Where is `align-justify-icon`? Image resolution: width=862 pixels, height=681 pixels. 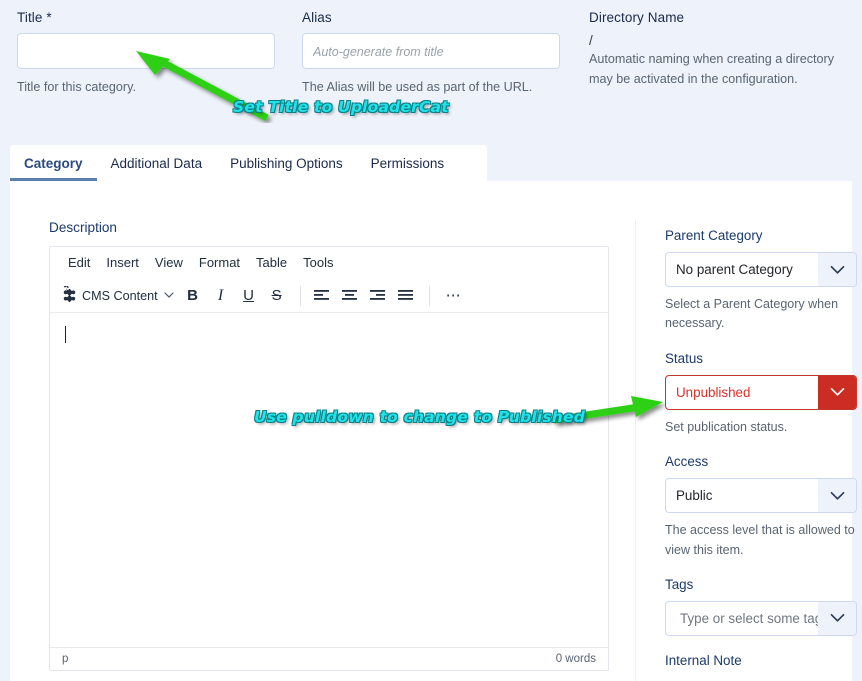
align-justify-icon is located at coordinates (405, 296).